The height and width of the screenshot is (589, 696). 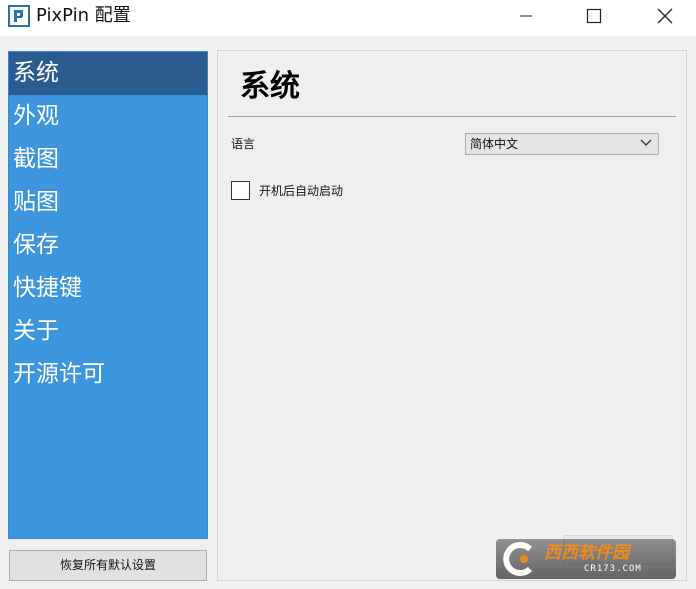 I want to click on title-divider, so click(x=452, y=116).